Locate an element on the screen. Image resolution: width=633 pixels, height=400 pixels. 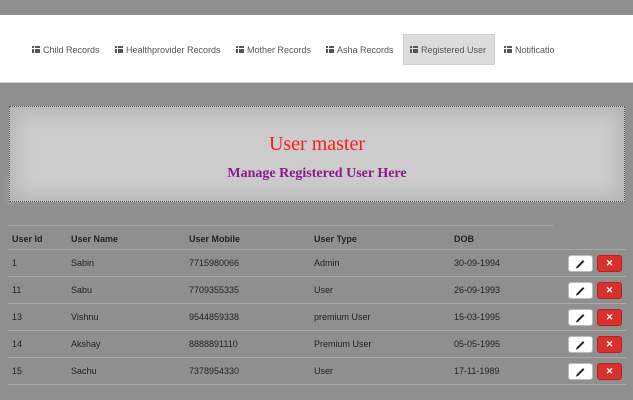
cell-user-mobile: 8888891110 is located at coordinates (213, 344).